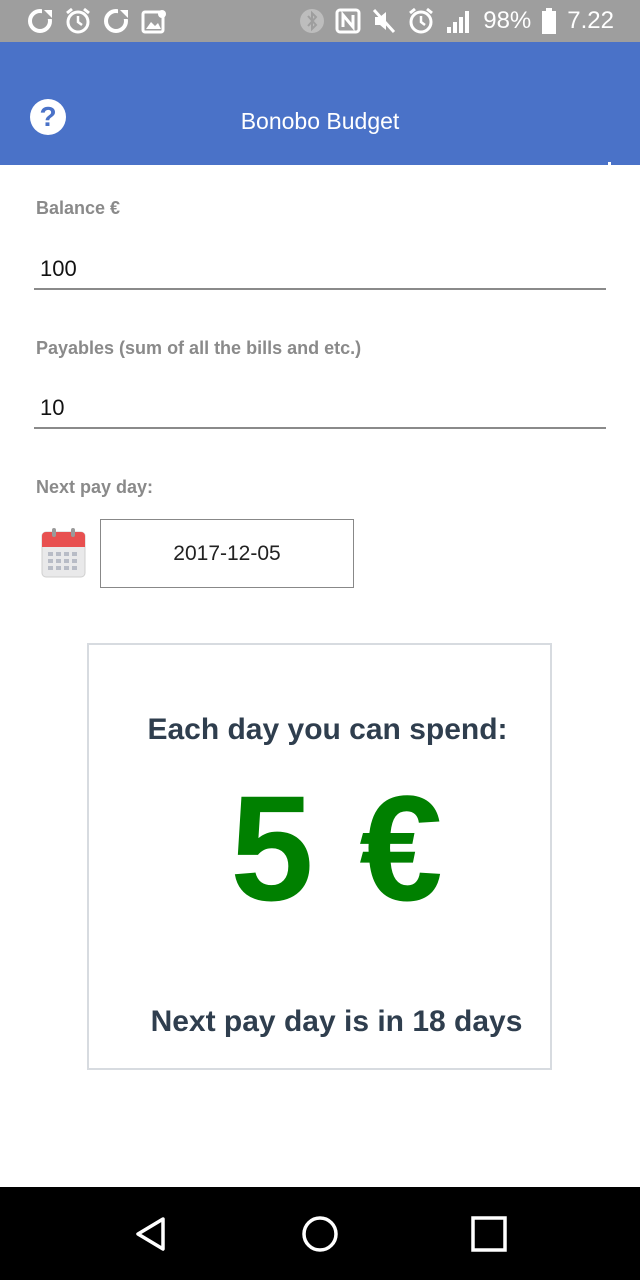  I want to click on daily-spend-heading: Each day you can spend:, so click(327, 729).